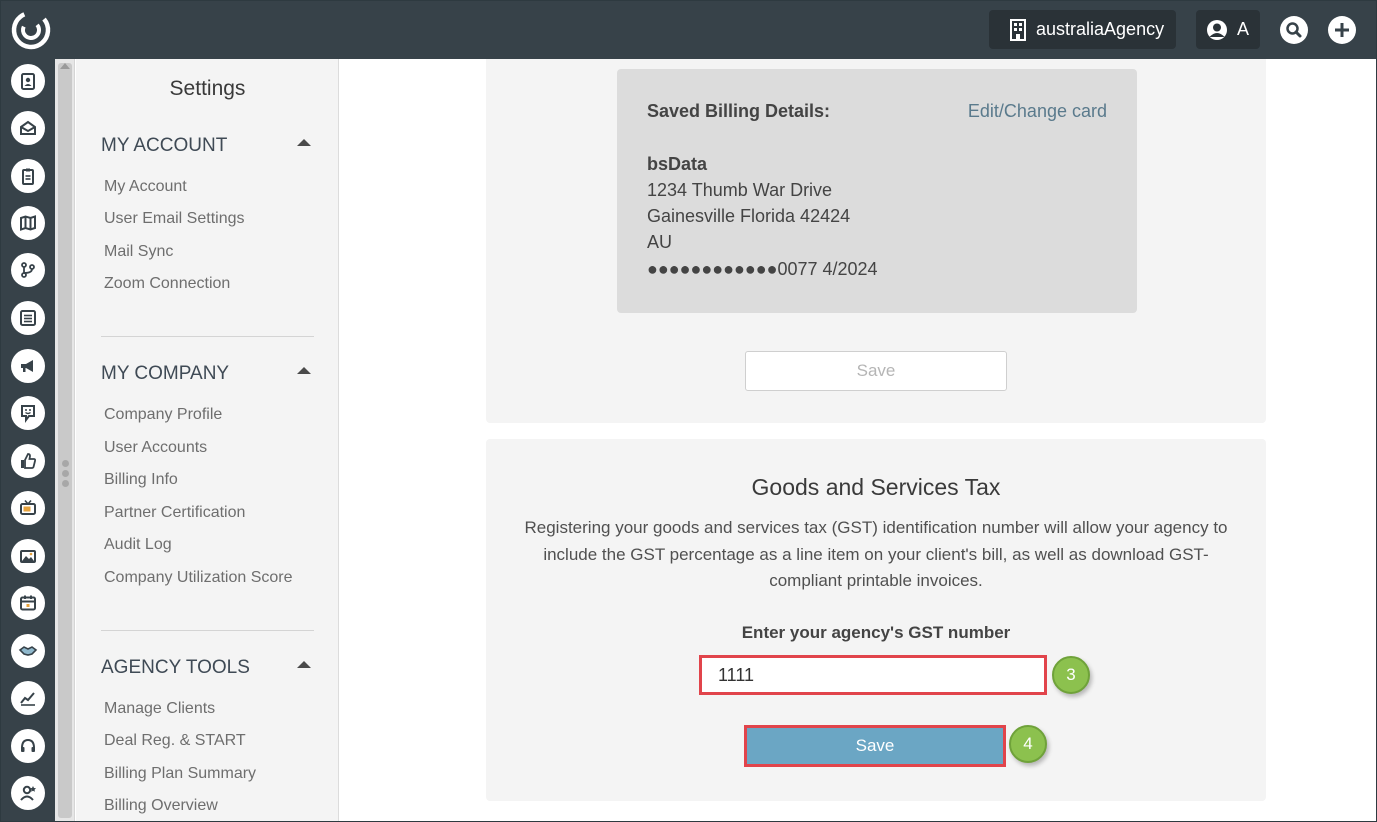 This screenshot has height=822, width=1377. What do you see at coordinates (163, 415) in the screenshot?
I see `nav-company-profile: Company Profile` at bounding box center [163, 415].